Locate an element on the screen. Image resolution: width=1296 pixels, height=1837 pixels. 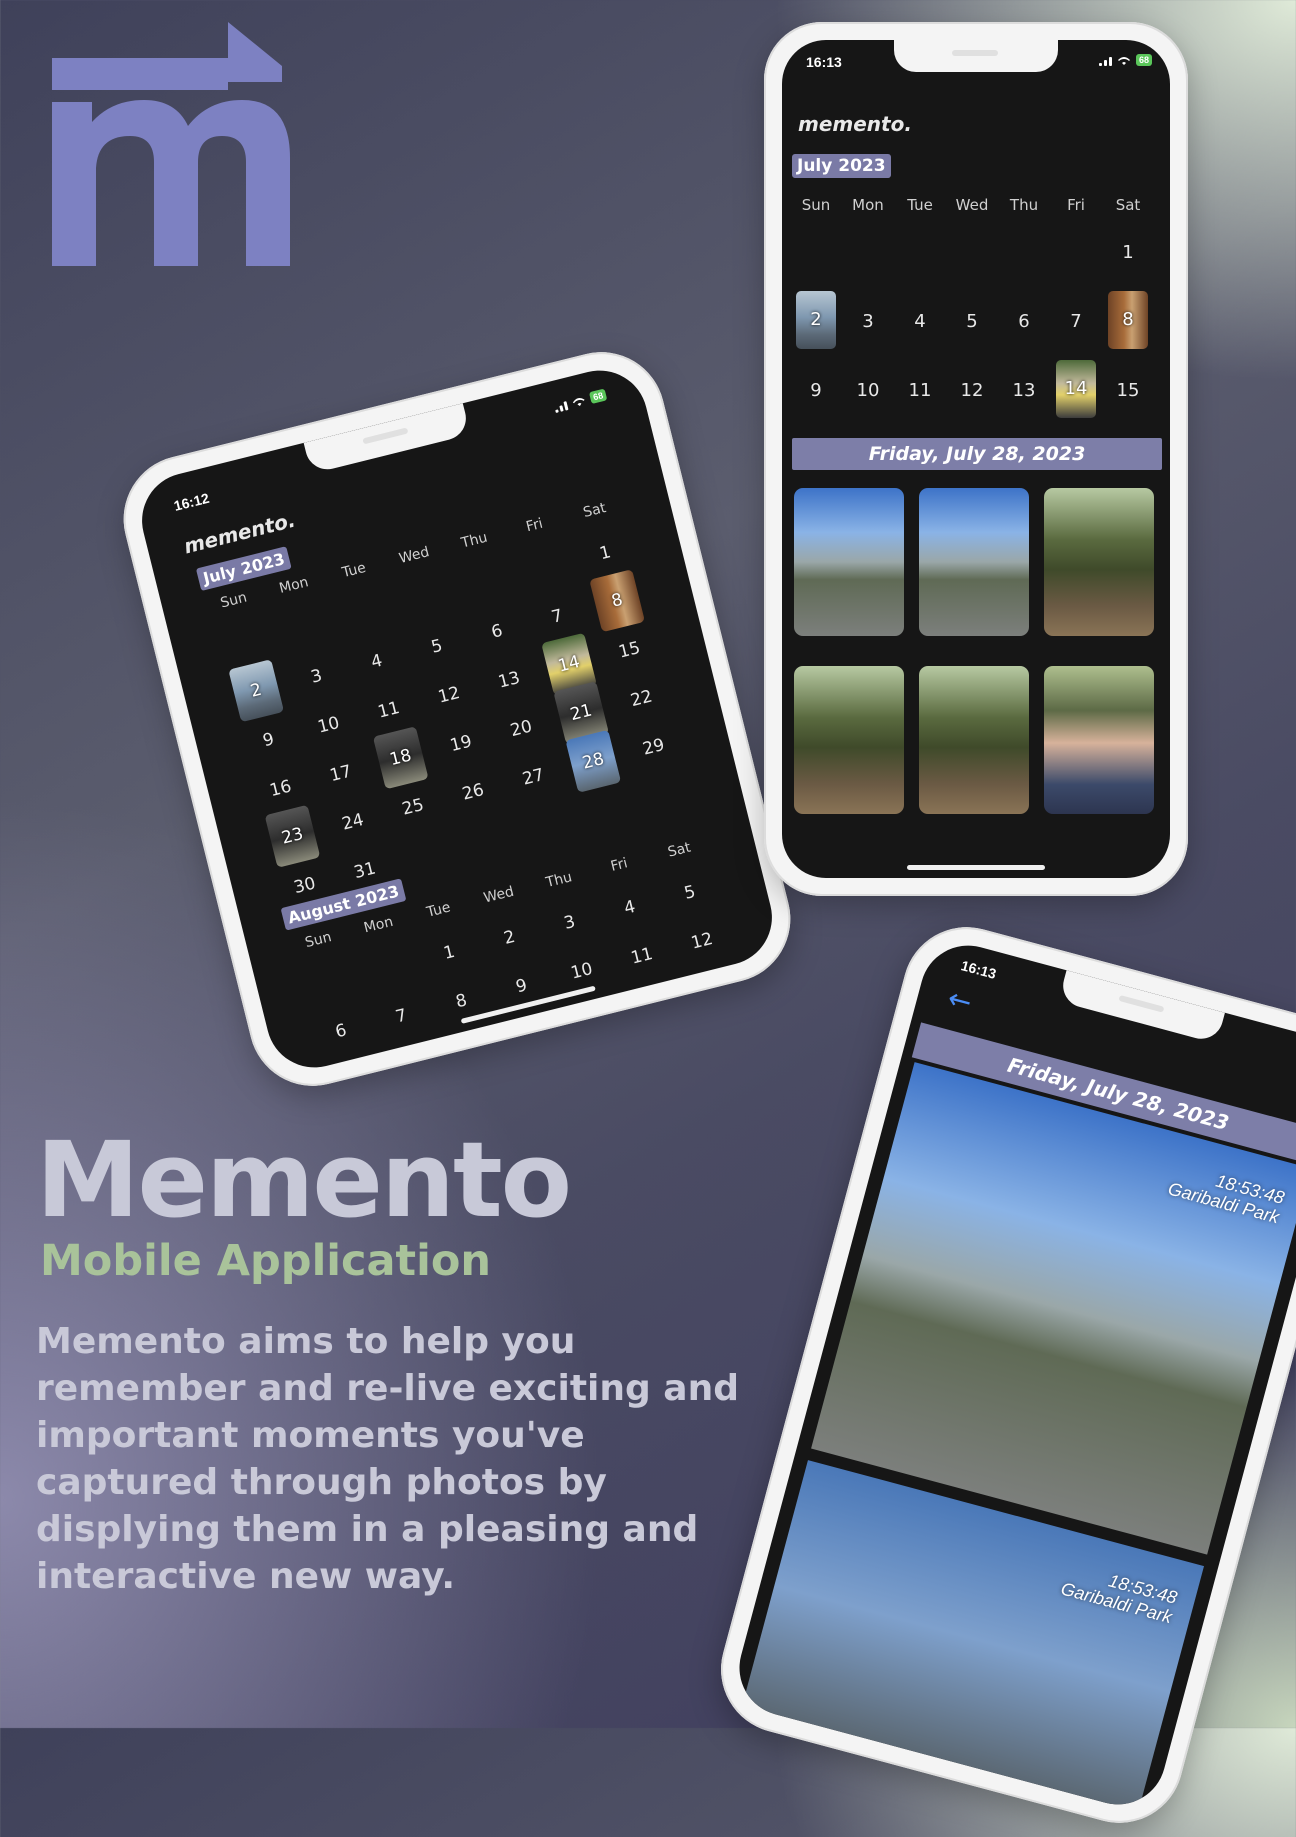
photo-thumbnail-group-selfie is located at coordinates (1099, 740).